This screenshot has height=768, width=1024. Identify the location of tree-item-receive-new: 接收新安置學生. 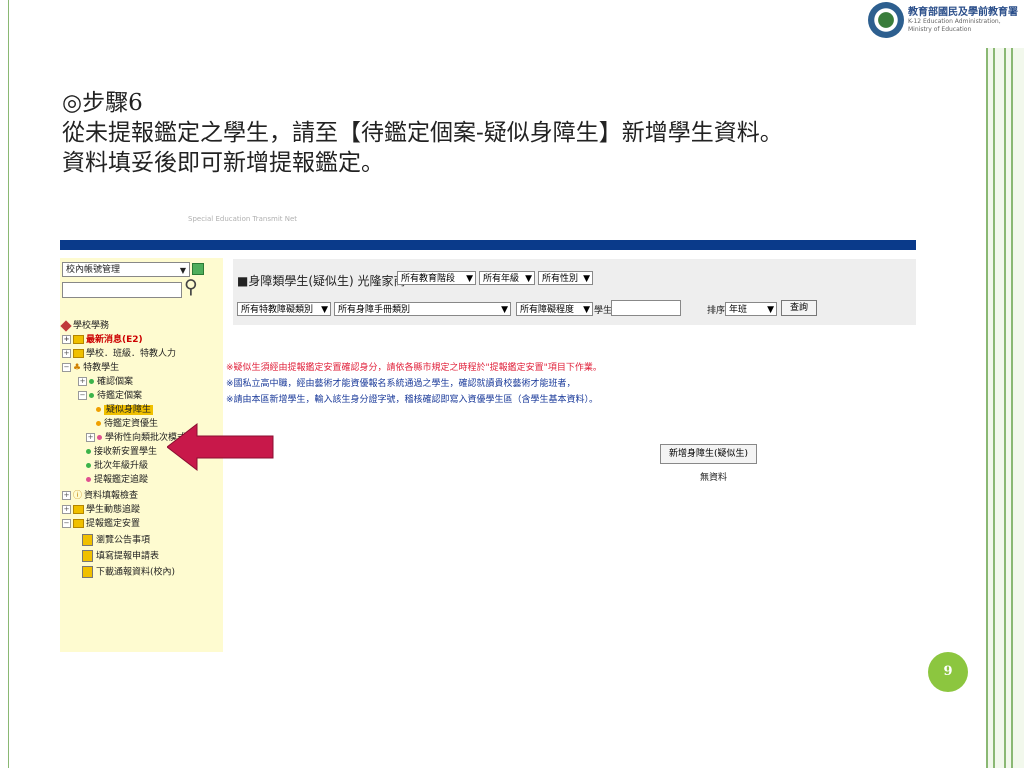
(121, 452).